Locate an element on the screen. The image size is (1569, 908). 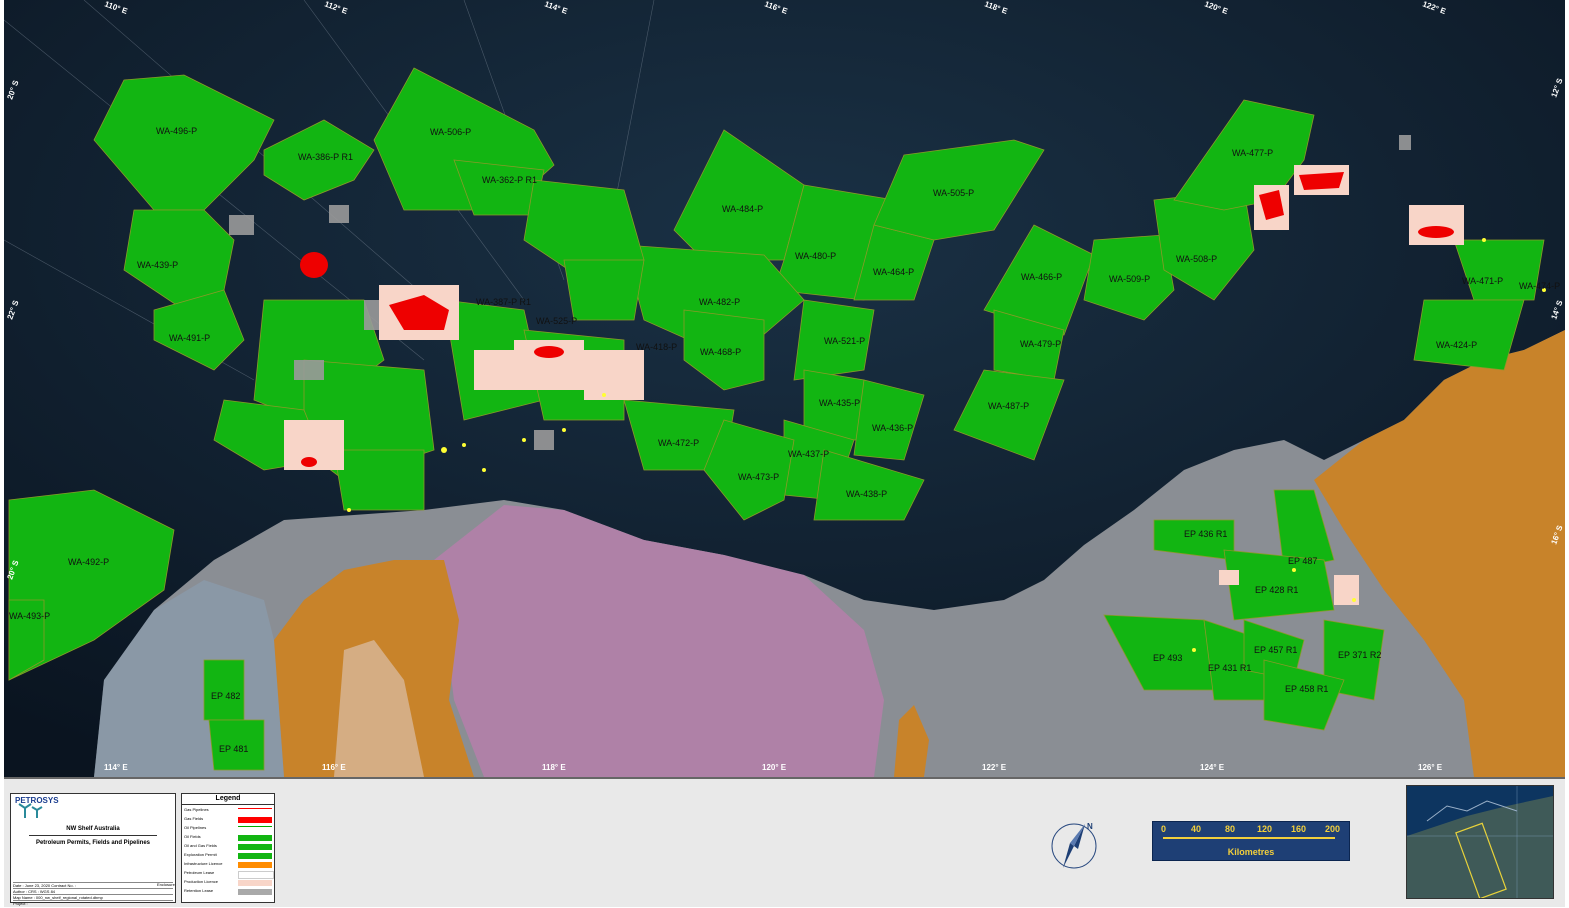
svg-text: 124° E is located at coordinates (1212, 767).